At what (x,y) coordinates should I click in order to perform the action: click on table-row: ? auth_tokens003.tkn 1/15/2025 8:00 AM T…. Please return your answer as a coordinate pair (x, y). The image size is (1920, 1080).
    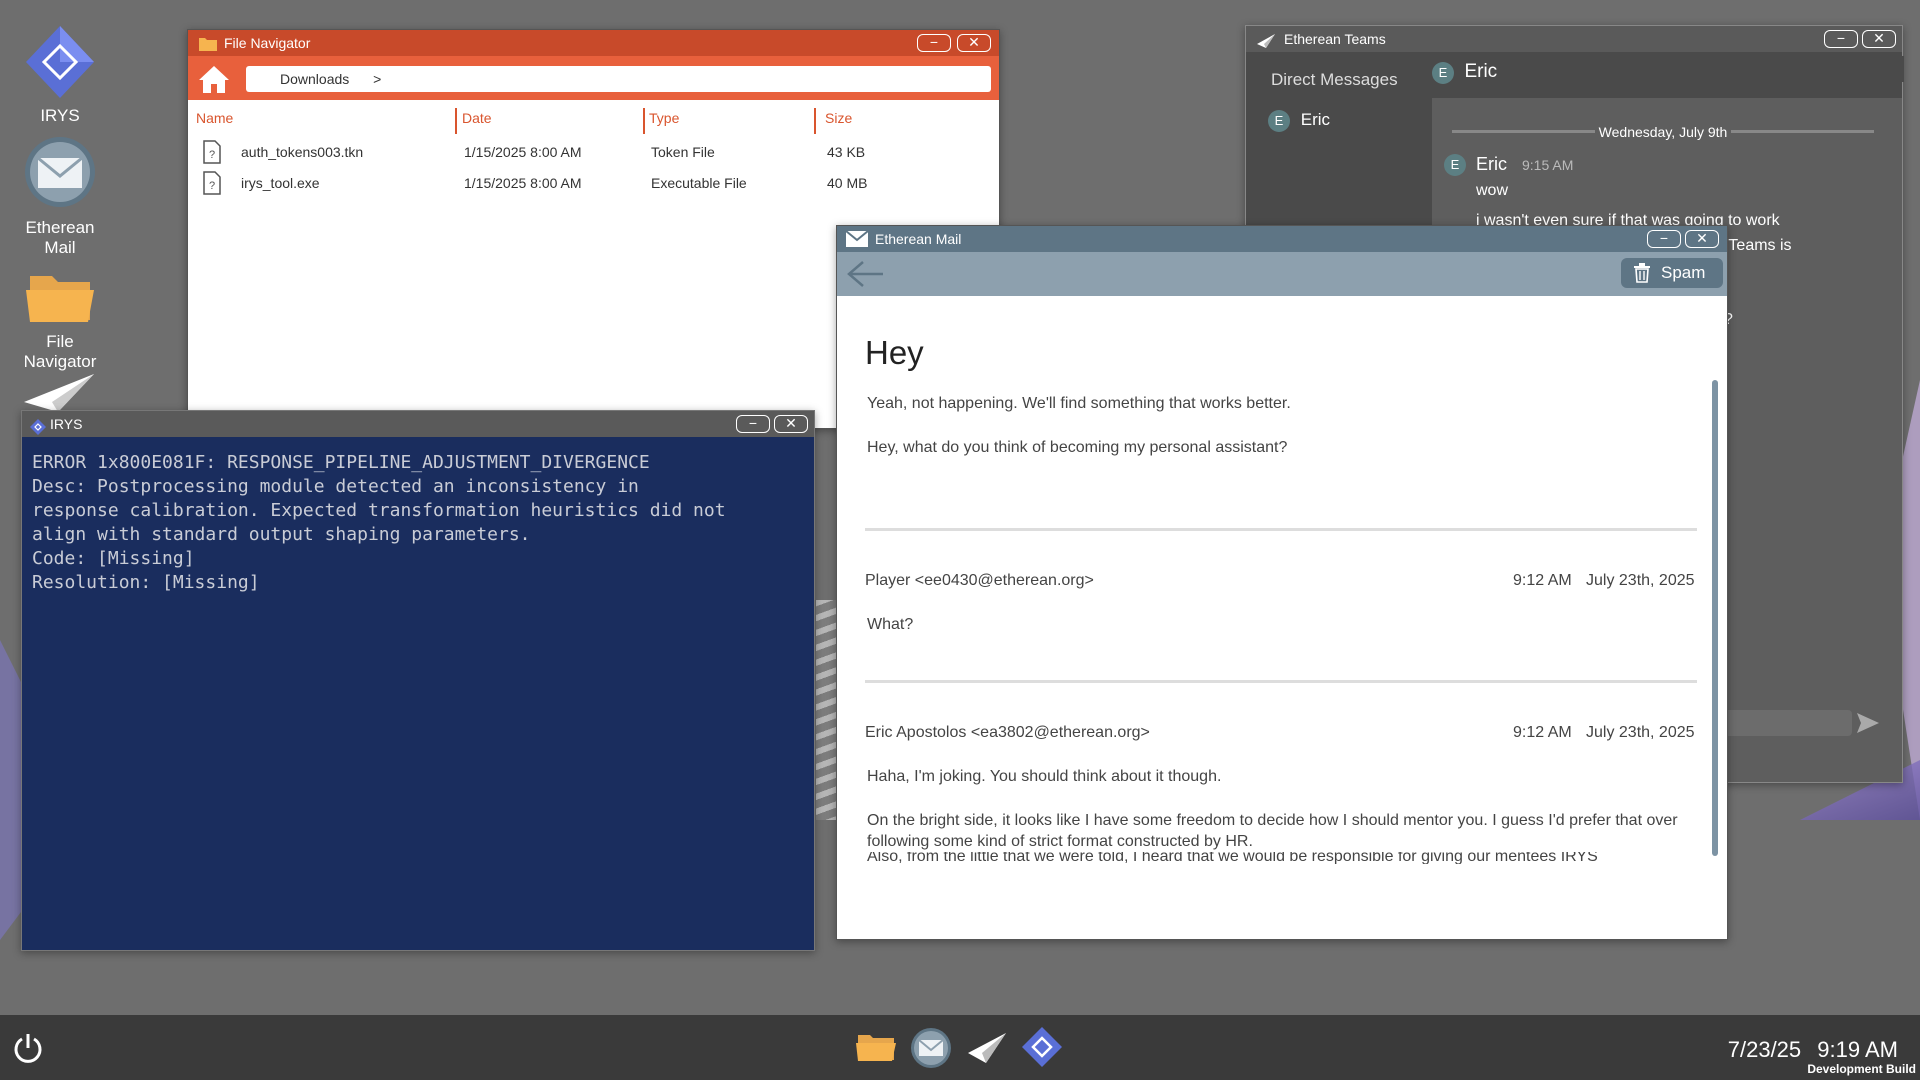
    Looking at the image, I should click on (593, 152).